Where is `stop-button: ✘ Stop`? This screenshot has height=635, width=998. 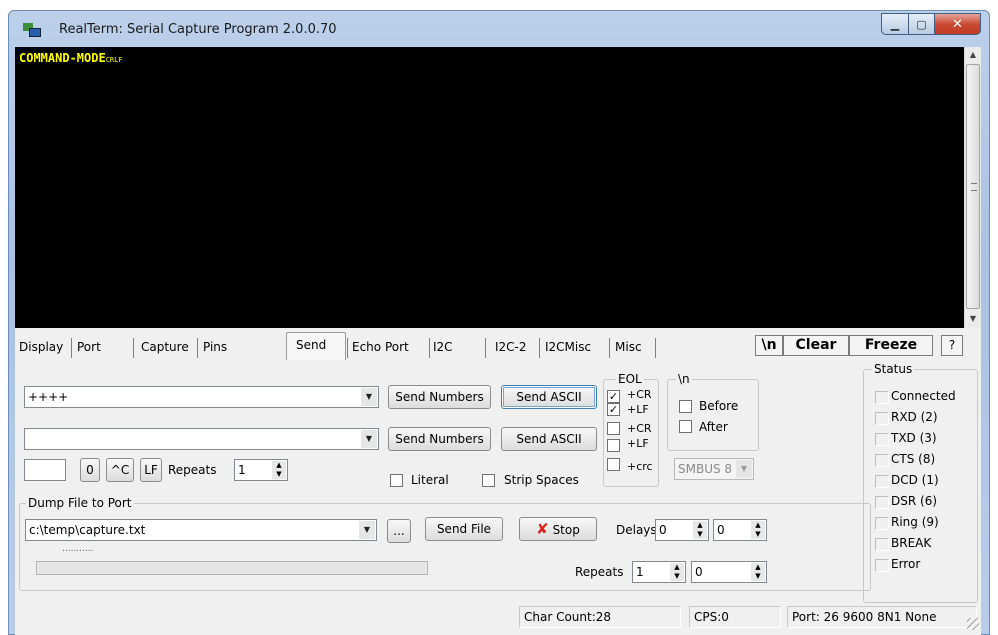
stop-button: ✘ Stop is located at coordinates (558, 529).